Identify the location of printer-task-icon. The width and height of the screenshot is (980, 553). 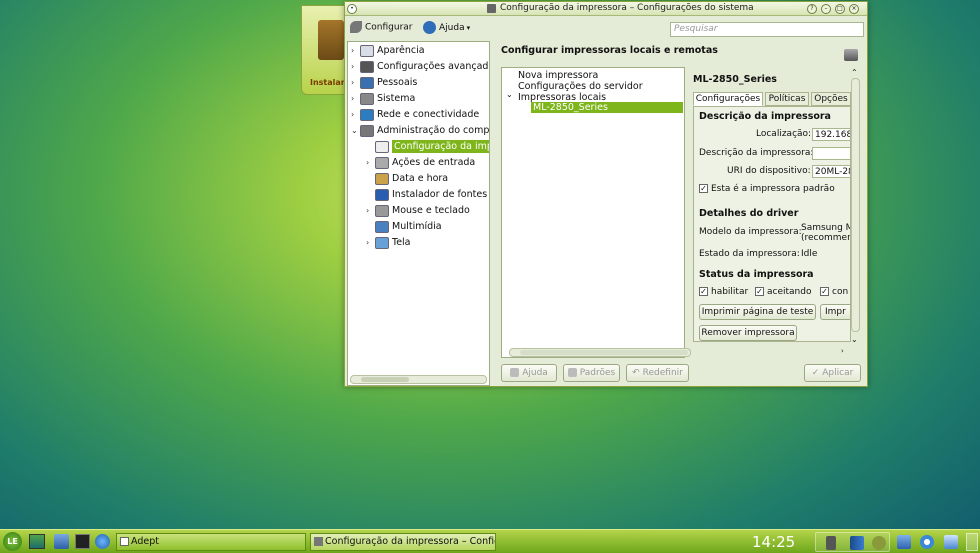
(318, 541).